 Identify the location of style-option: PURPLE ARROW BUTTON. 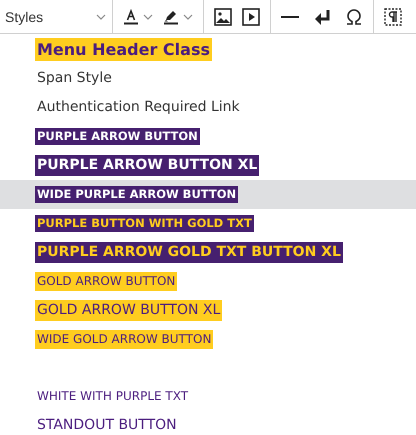
(208, 136).